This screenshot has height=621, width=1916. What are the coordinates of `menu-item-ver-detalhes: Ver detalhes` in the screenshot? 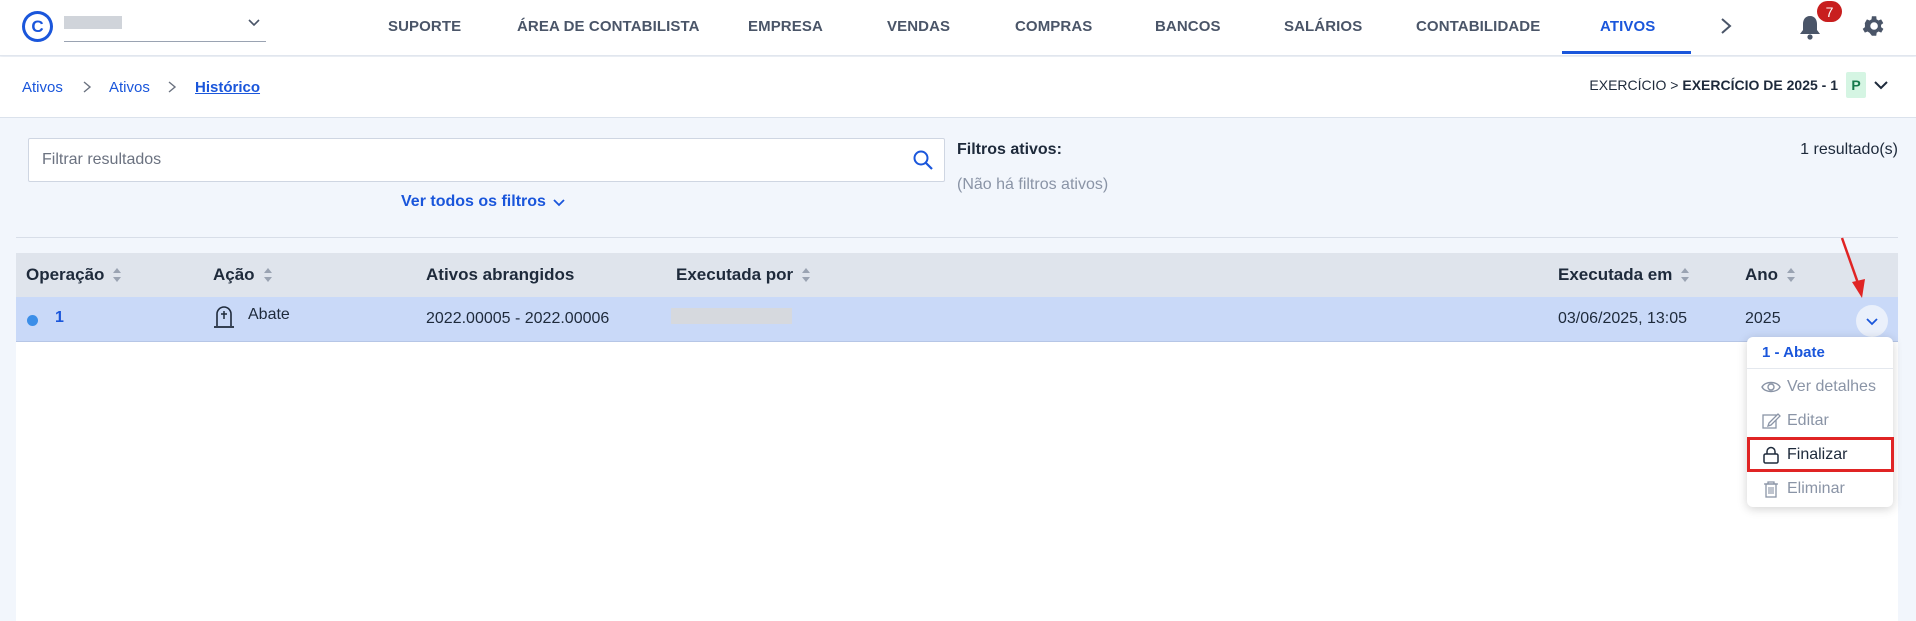 It's located at (1820, 387).